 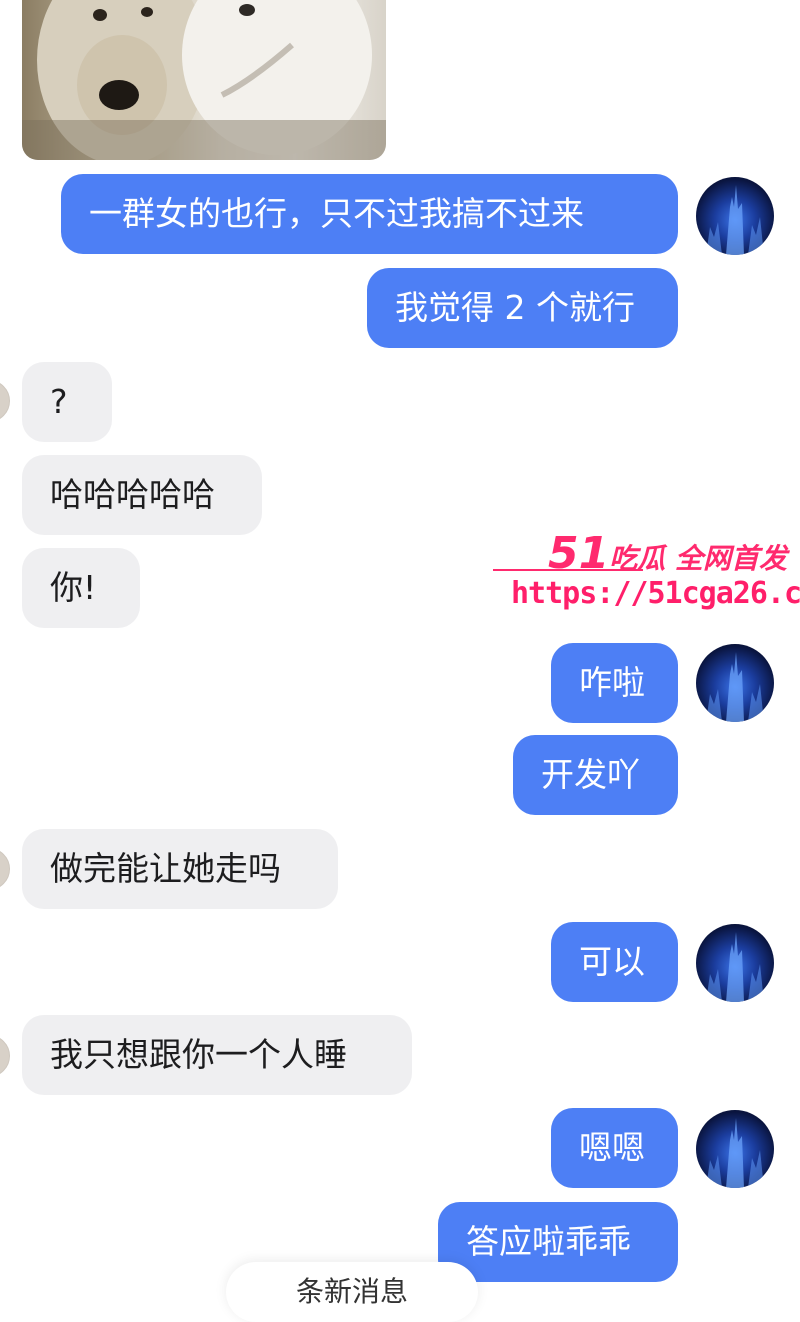 What do you see at coordinates (614, 962) in the screenshot?
I see `message-bubble-outgoing: 可以` at bounding box center [614, 962].